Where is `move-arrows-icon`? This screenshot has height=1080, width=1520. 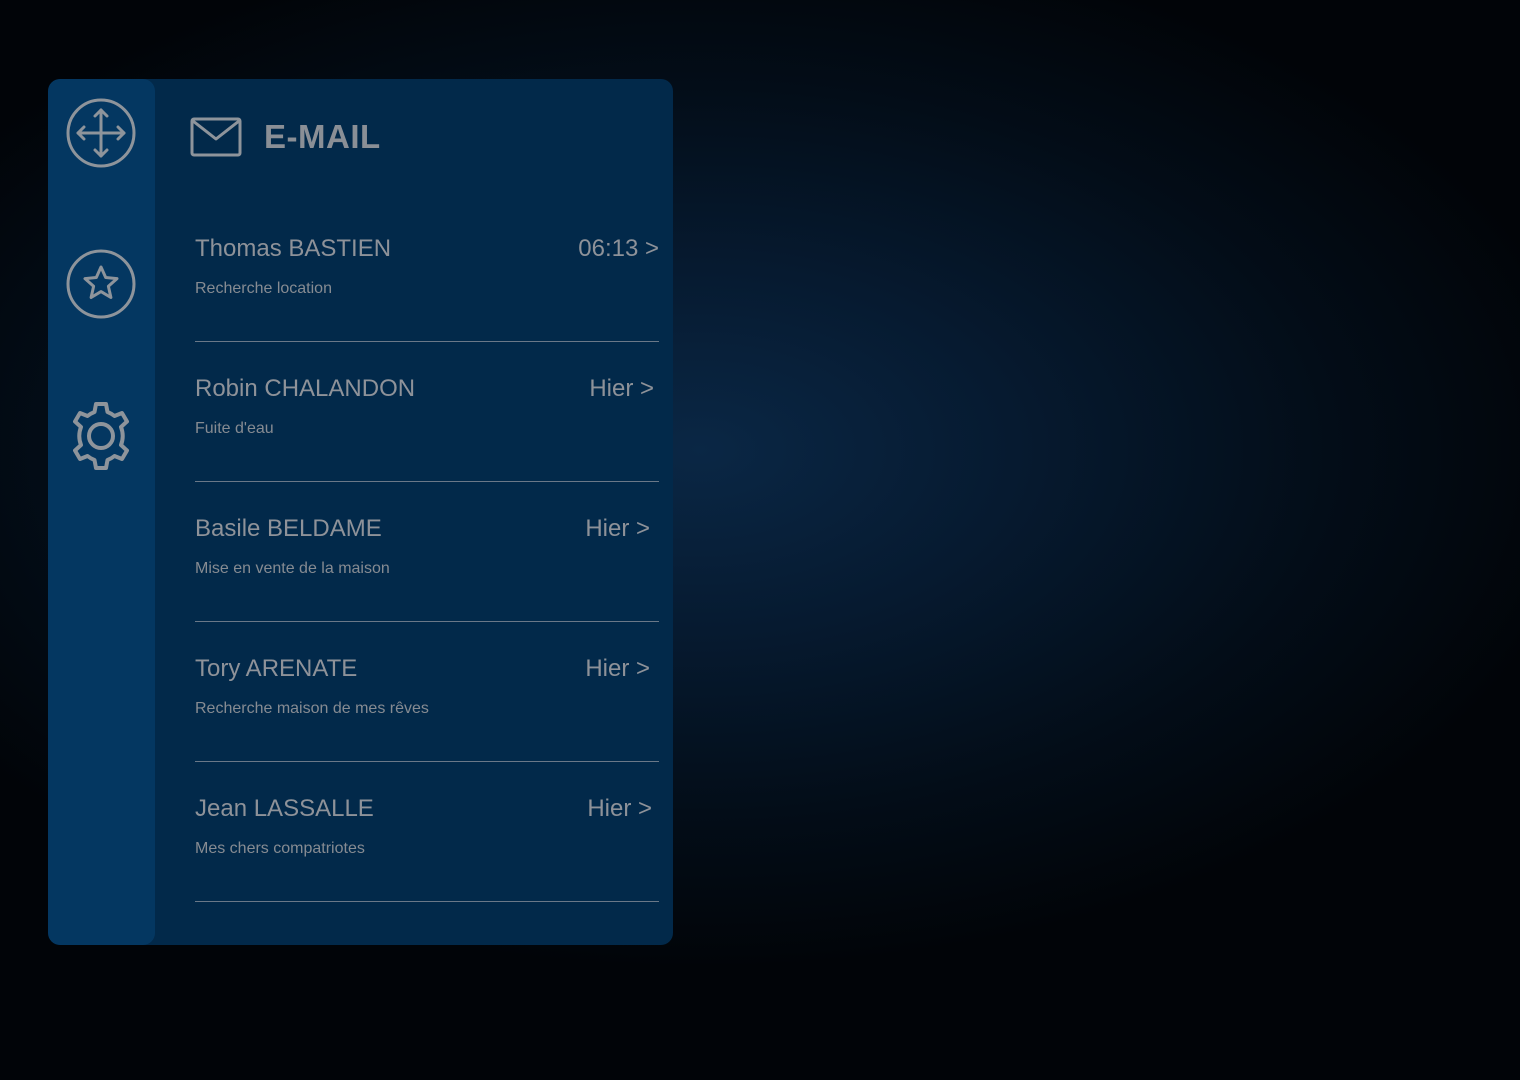 move-arrows-icon is located at coordinates (101, 133).